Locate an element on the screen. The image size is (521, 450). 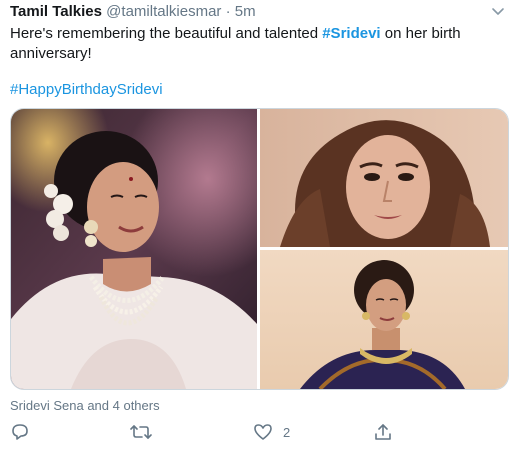
share-button is located at coordinates (383, 432).